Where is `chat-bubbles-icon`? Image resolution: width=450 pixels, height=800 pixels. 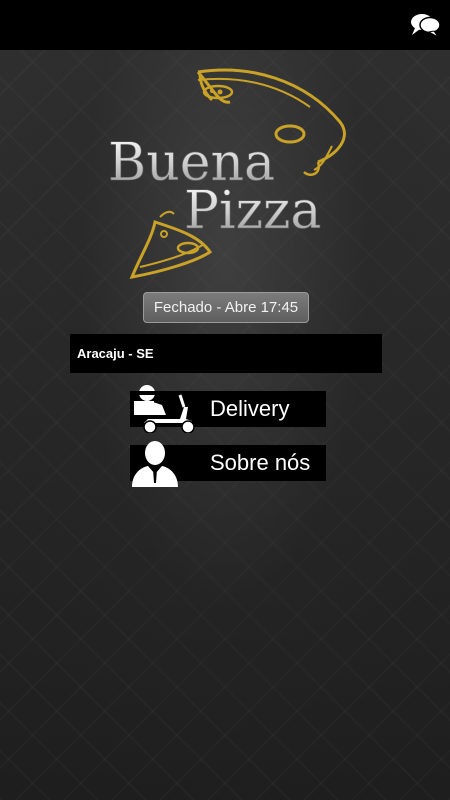 chat-bubbles-icon is located at coordinates (426, 26).